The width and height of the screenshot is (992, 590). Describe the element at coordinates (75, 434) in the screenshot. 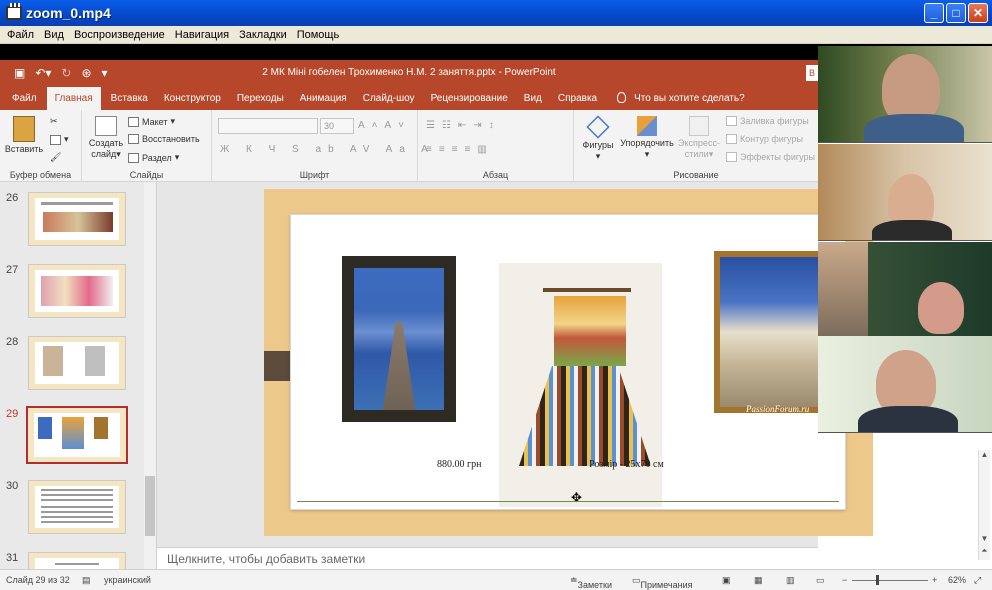

I see `thumbnail-slide-29: 29` at that location.